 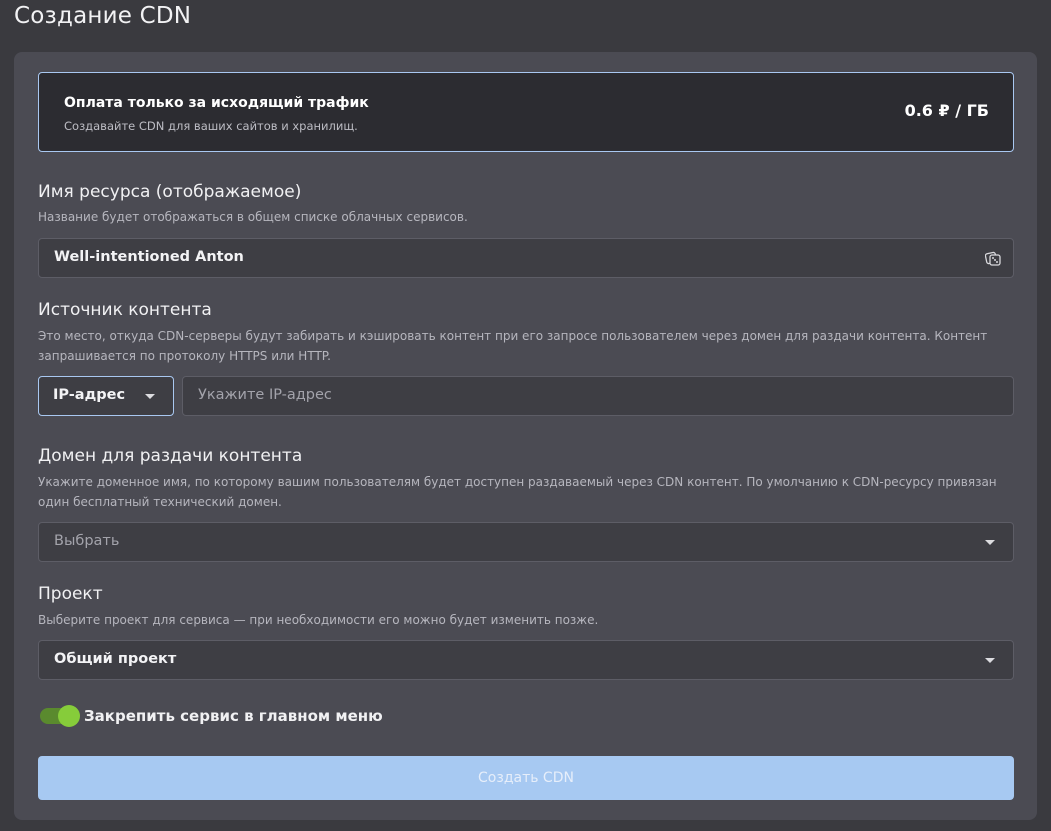 I want to click on resource-name-title: Имя ресурса (отображаемое), so click(x=170, y=192).